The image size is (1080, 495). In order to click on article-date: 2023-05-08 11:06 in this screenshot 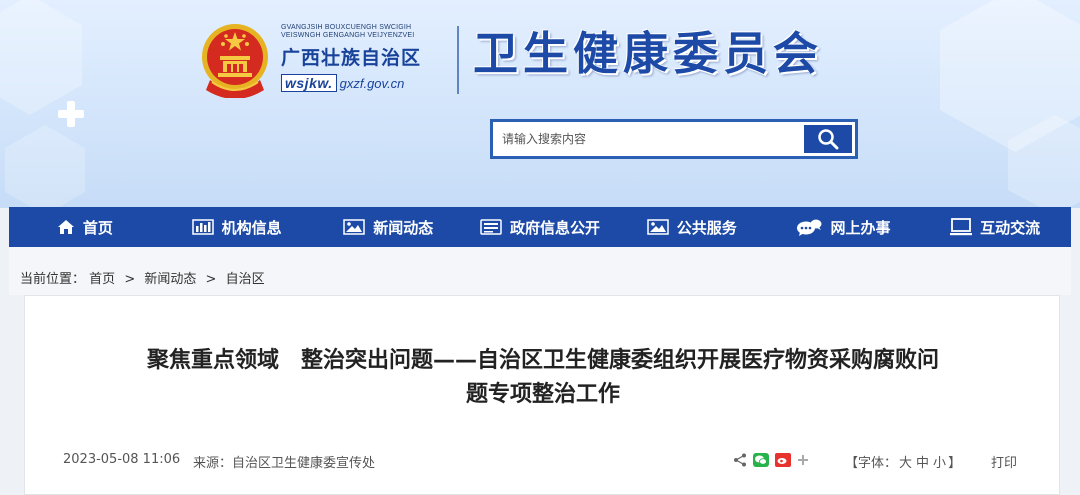, I will do `click(122, 459)`.